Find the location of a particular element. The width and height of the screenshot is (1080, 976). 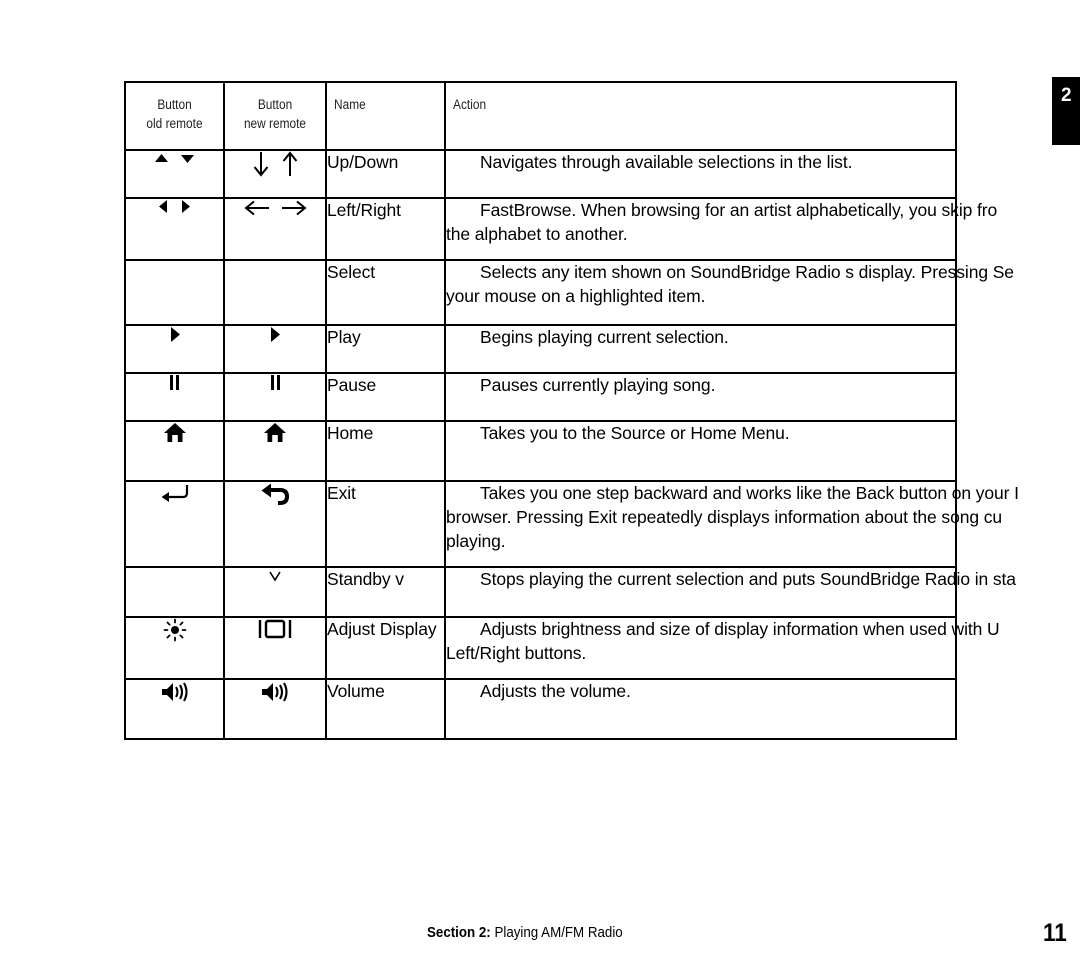

header-line2: old remote is located at coordinates (174, 124).